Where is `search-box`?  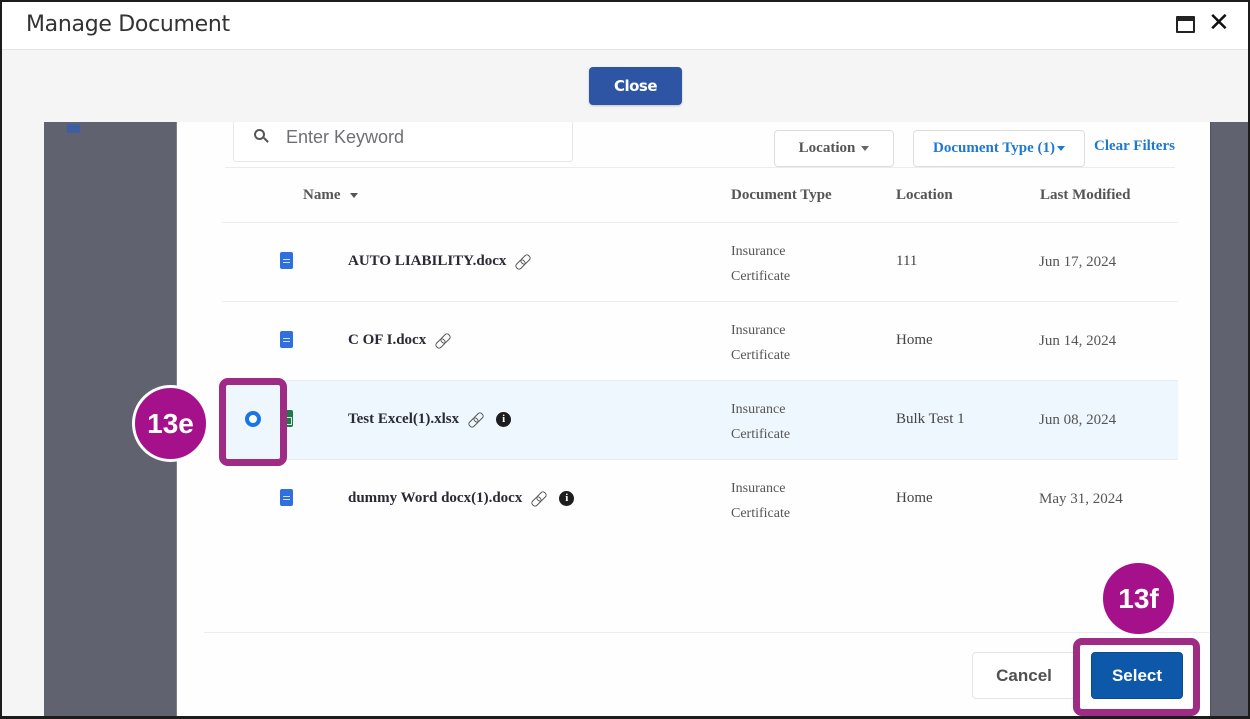 search-box is located at coordinates (403, 142).